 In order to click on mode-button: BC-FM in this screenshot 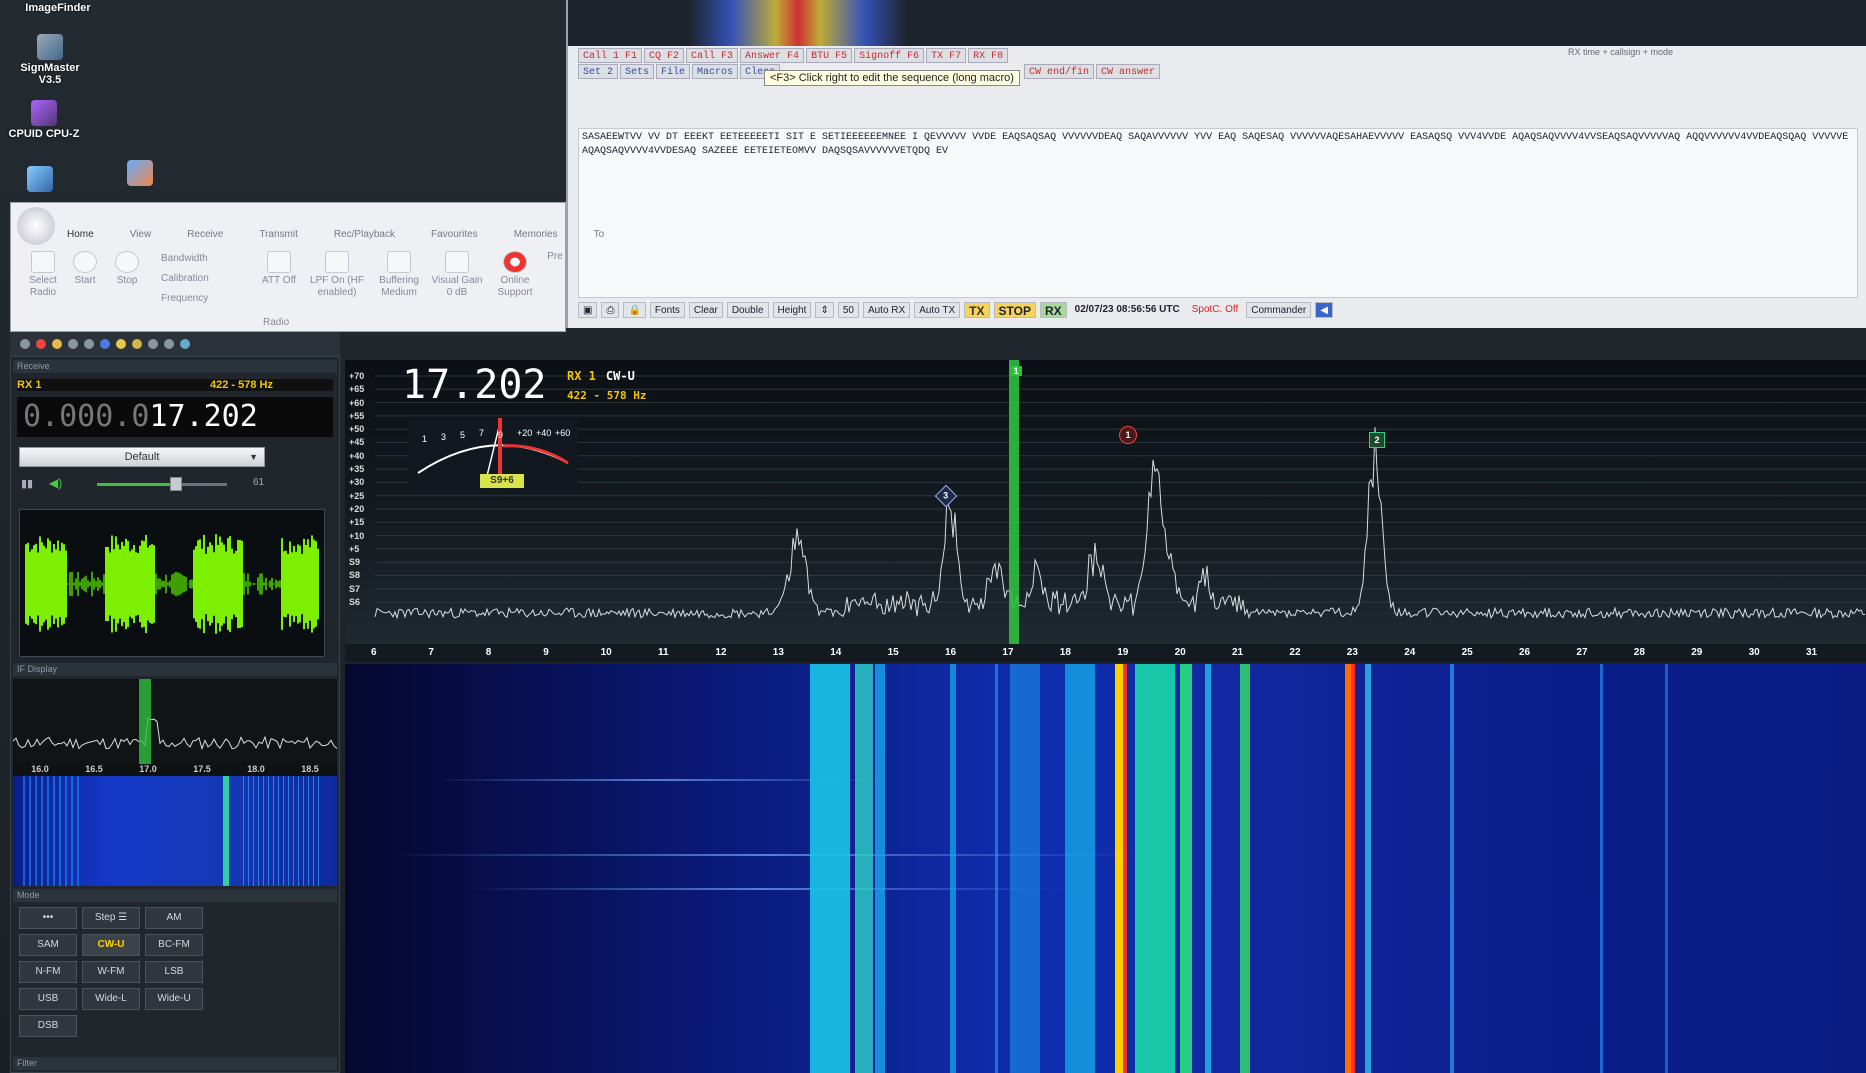, I will do `click(174, 945)`.